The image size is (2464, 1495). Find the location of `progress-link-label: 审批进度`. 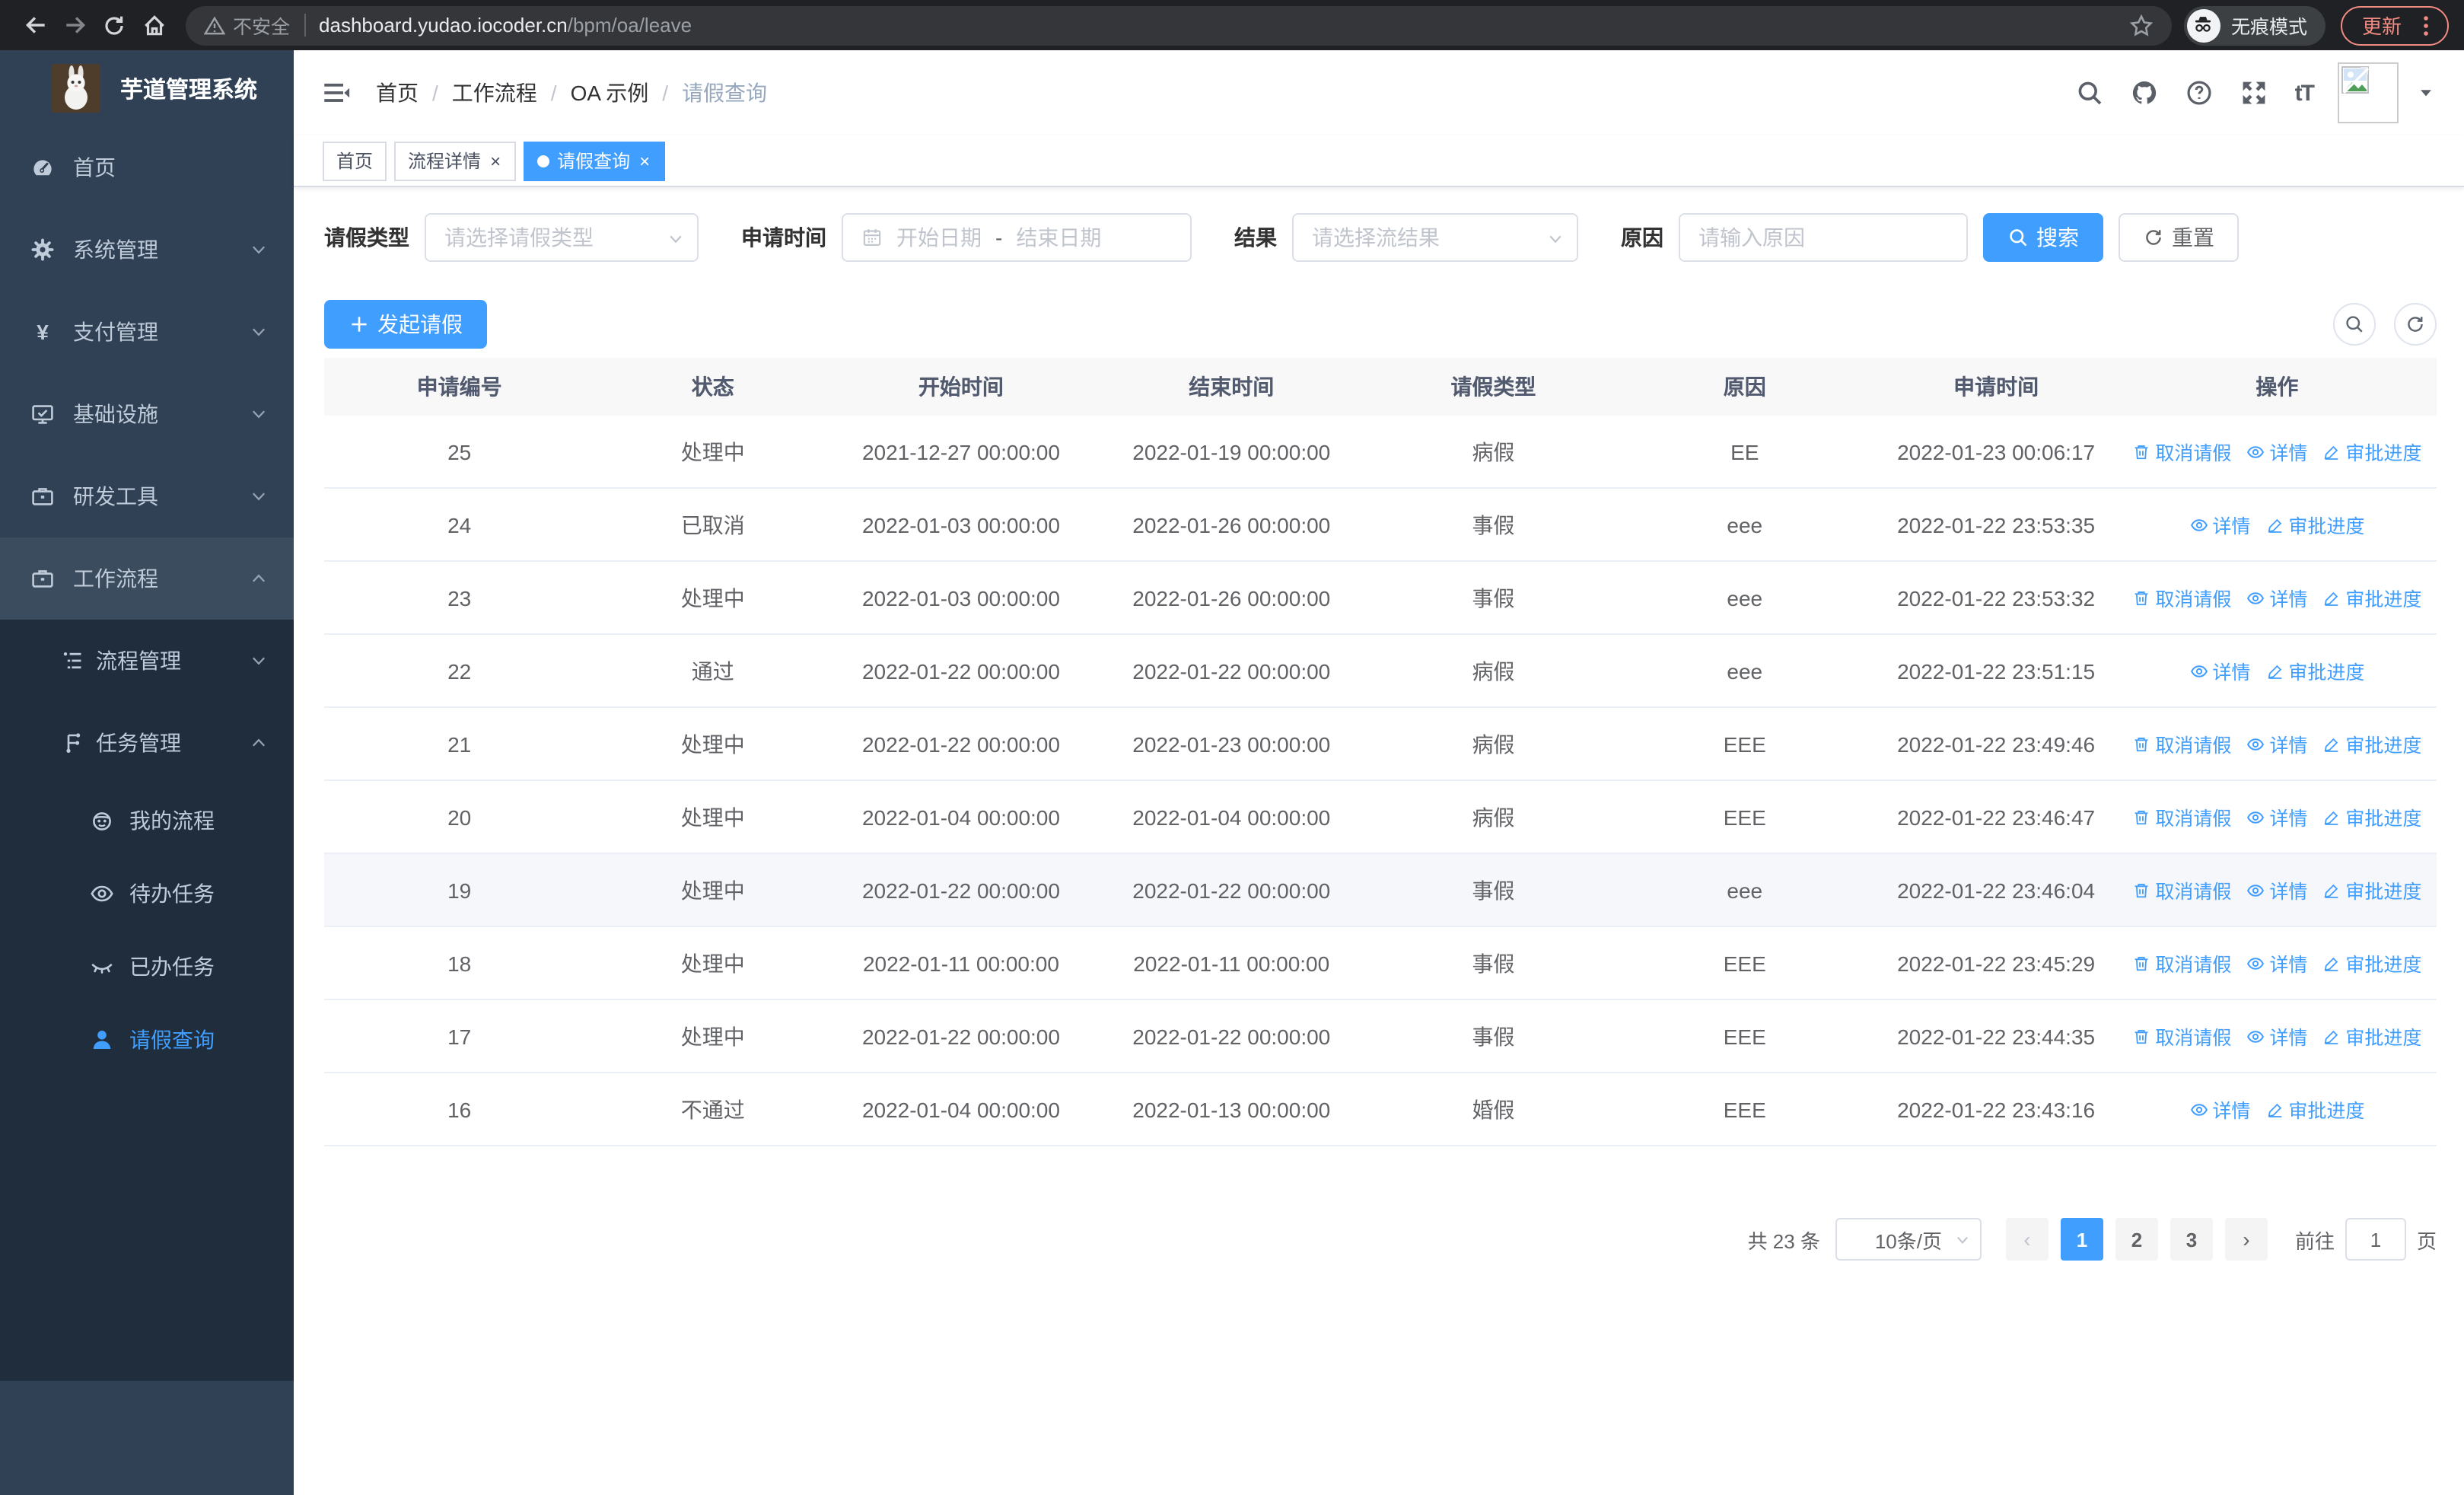

progress-link-label: 审批进度 is located at coordinates (2383, 746).